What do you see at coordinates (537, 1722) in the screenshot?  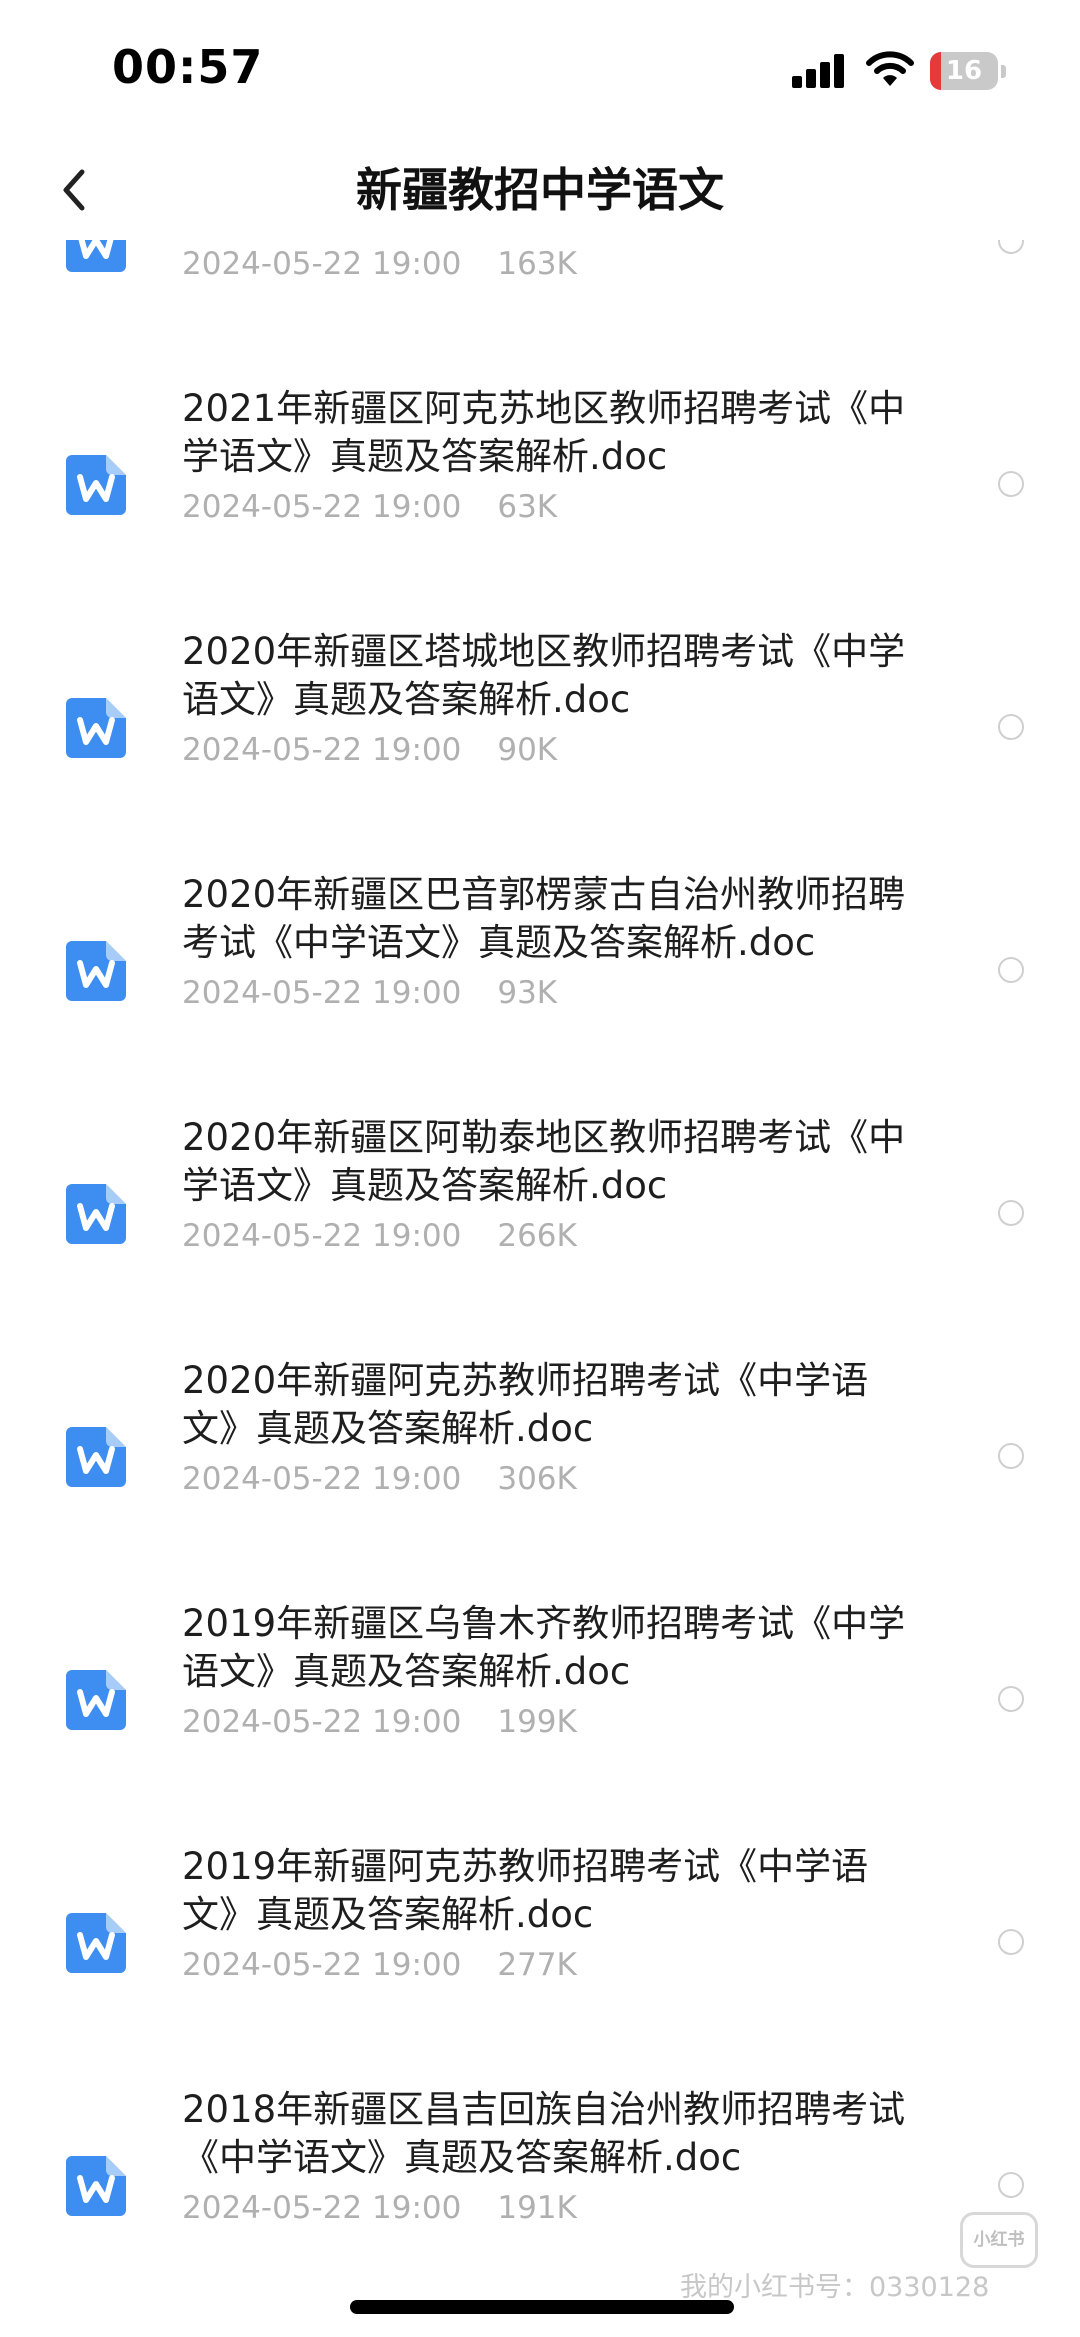 I see `file-size: 199K` at bounding box center [537, 1722].